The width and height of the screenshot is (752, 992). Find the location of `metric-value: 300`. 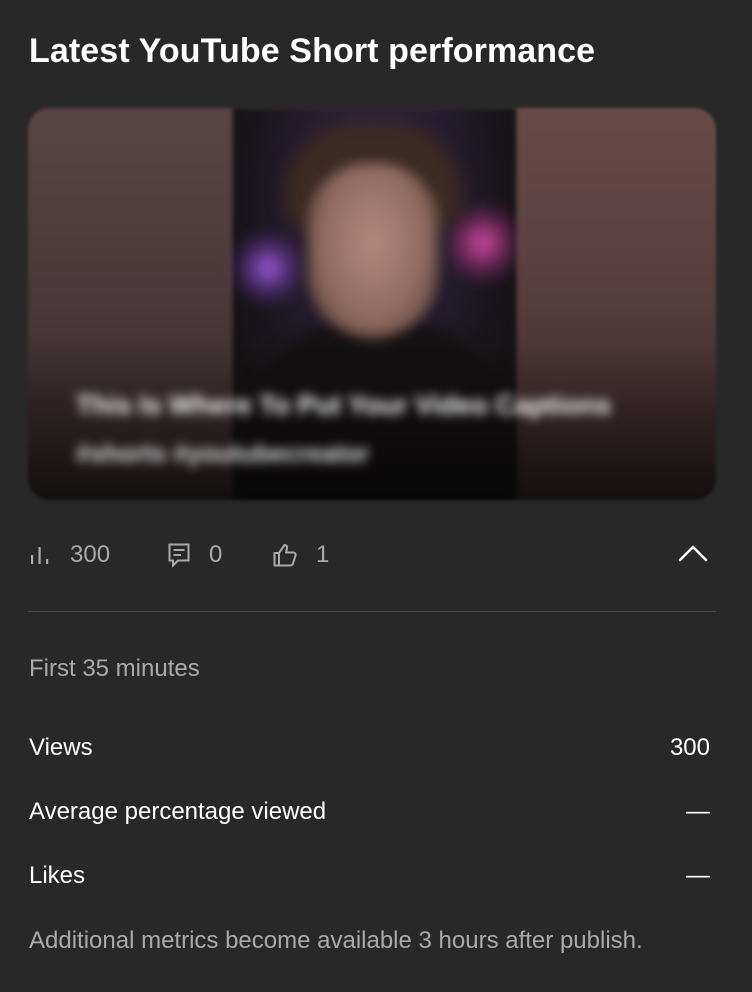

metric-value: 300 is located at coordinates (689, 747).